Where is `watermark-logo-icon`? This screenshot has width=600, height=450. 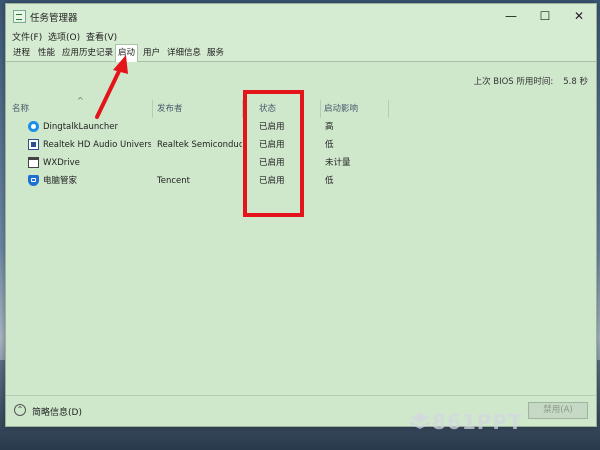 watermark-logo-icon is located at coordinates (420, 421).